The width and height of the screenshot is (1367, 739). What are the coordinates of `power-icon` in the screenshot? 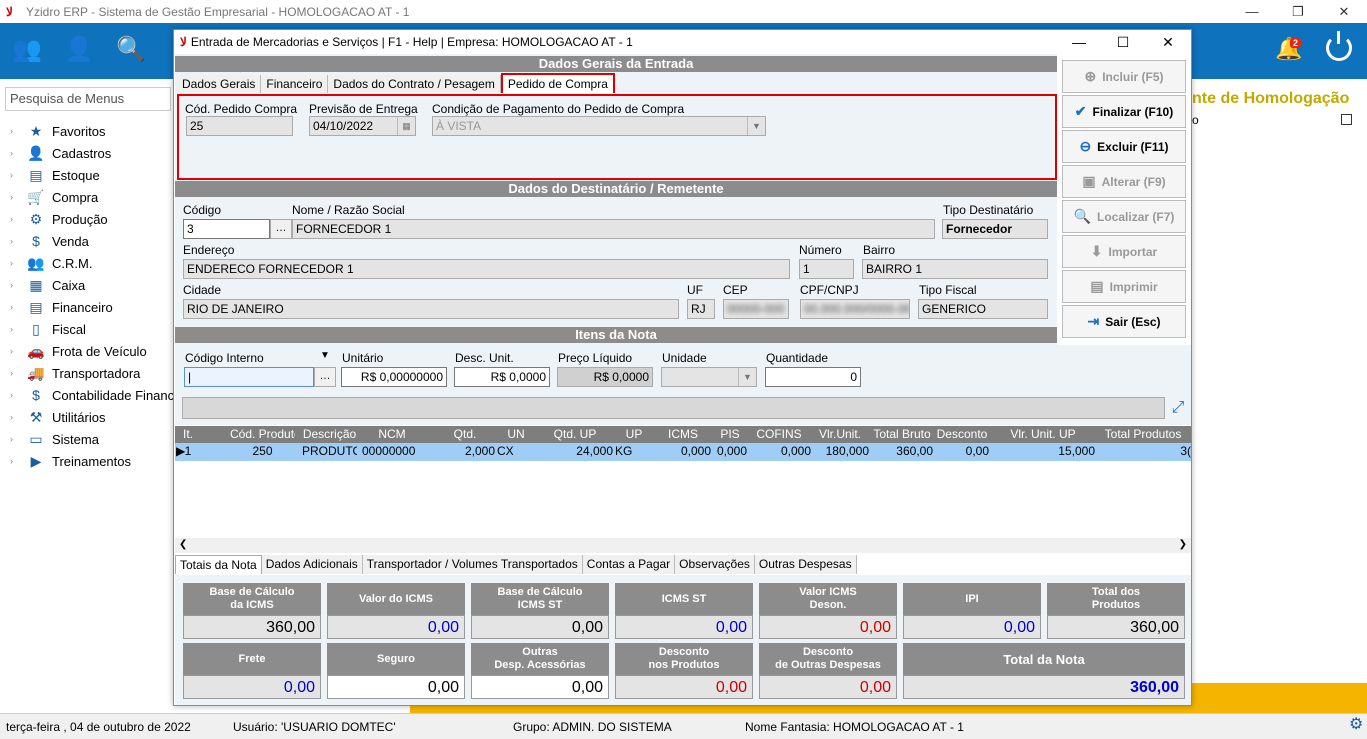 It's located at (1339, 46).